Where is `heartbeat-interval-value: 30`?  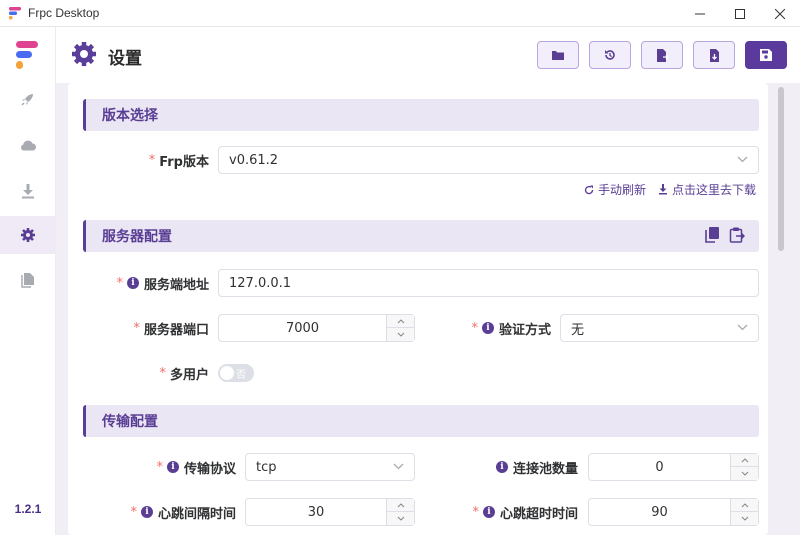 heartbeat-interval-value: 30 is located at coordinates (316, 512).